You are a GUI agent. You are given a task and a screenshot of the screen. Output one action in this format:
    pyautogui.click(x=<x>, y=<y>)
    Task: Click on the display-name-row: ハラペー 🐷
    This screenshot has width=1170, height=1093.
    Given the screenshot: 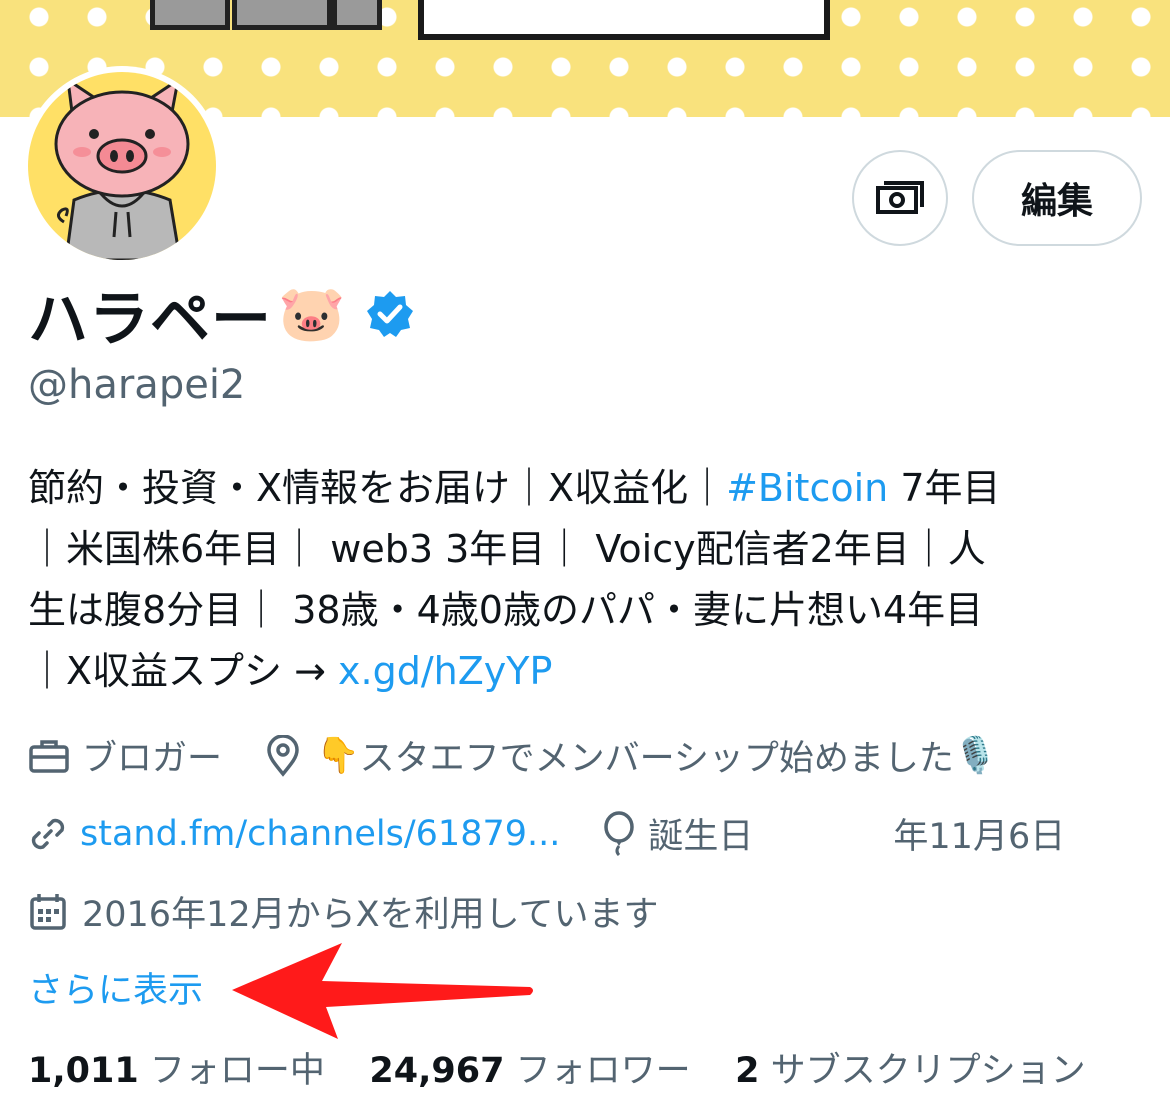 What is the action you would take?
    pyautogui.click(x=221, y=316)
    